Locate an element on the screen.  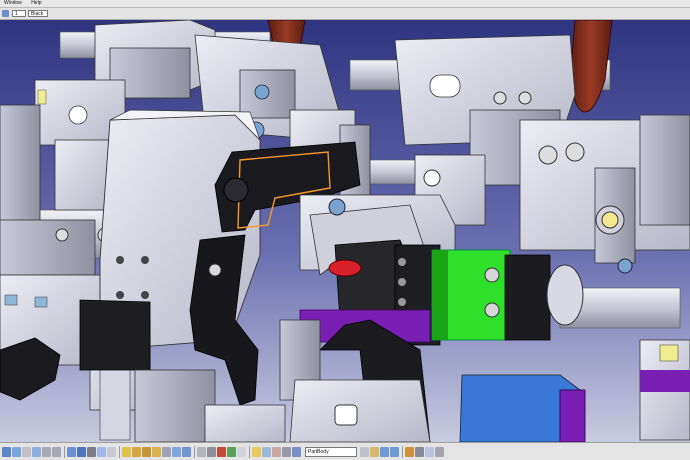
zoom-out-icon is located at coordinates (56, 451).